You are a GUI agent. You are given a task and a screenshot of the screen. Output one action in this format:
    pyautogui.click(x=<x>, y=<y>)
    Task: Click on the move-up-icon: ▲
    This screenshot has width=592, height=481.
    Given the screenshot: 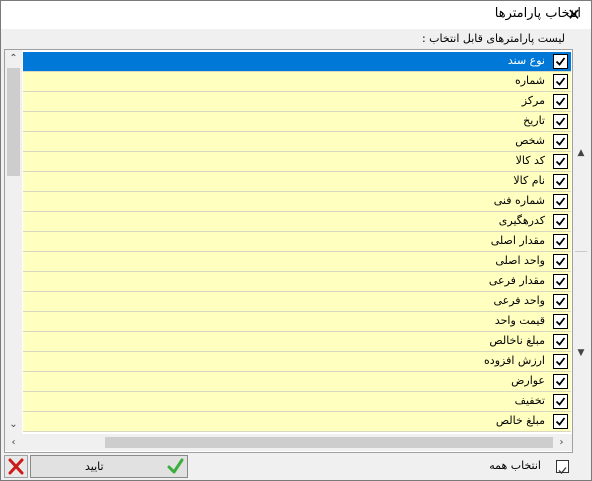 What is the action you would take?
    pyautogui.click(x=581, y=153)
    